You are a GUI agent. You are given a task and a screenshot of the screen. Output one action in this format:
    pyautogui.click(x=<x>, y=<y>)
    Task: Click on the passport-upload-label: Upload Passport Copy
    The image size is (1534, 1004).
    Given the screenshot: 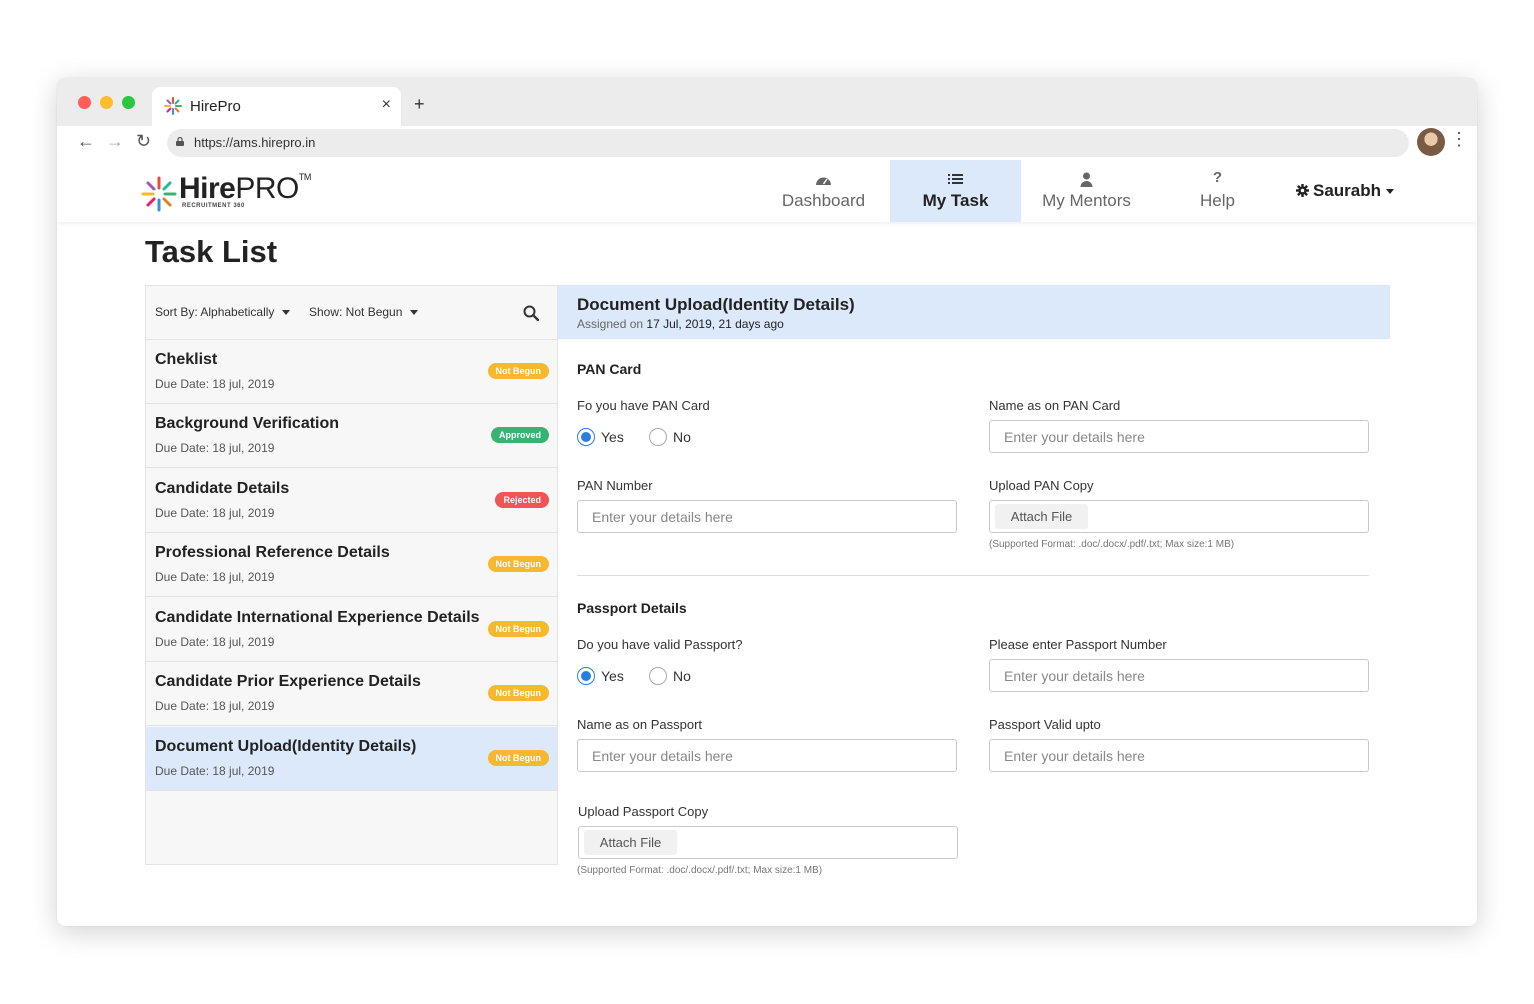 What is the action you would take?
    pyautogui.click(x=643, y=811)
    